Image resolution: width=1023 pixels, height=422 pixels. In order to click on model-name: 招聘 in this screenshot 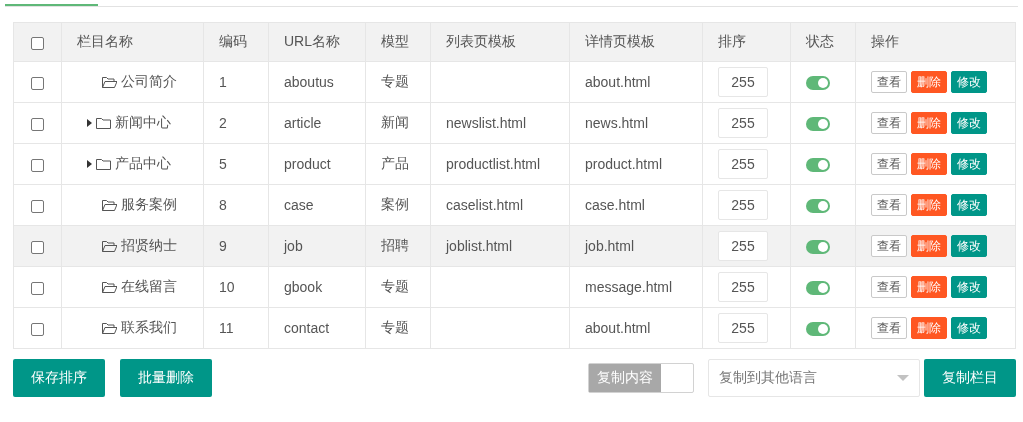, I will do `click(395, 245)`.